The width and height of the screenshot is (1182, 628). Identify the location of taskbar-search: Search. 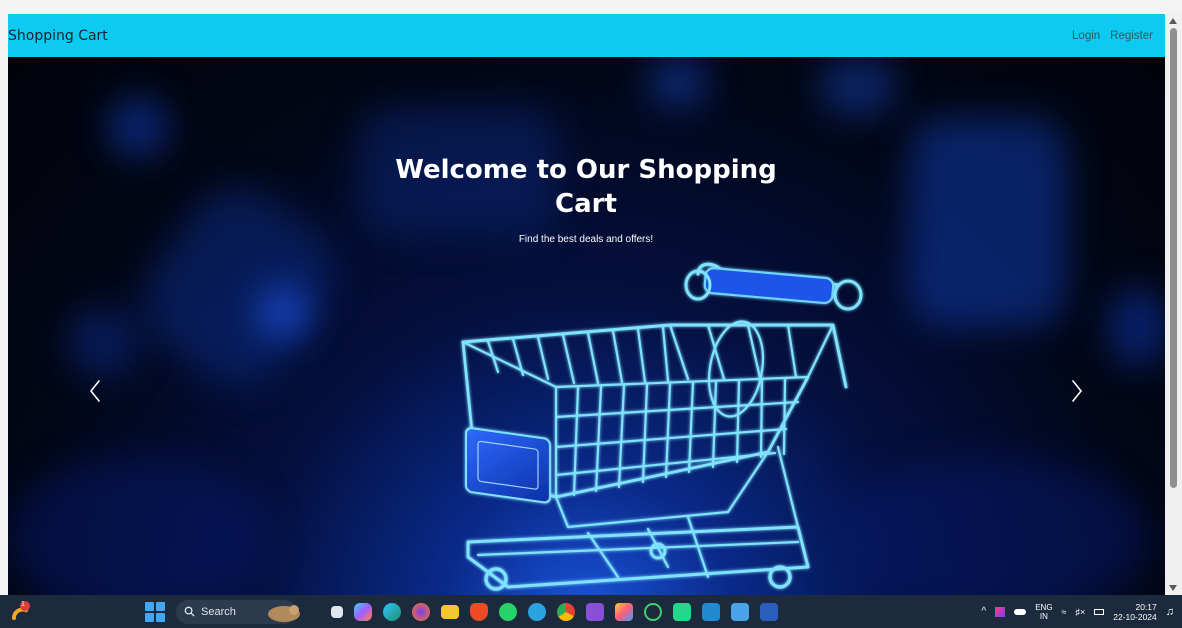
(238, 611).